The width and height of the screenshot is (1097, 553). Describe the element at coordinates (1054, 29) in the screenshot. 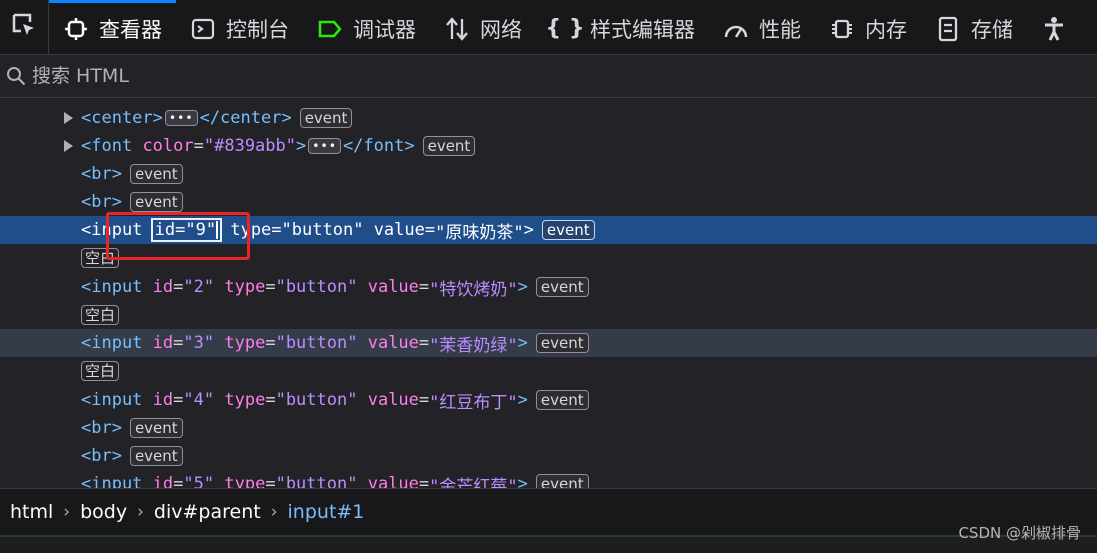

I see `accessibility-icon` at that location.